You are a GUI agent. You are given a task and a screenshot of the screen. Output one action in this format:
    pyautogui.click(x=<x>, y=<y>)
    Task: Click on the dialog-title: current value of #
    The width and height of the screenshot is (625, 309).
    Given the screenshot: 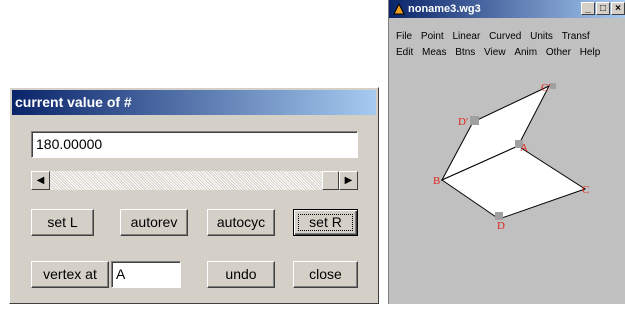 What is the action you would take?
    pyautogui.click(x=194, y=102)
    